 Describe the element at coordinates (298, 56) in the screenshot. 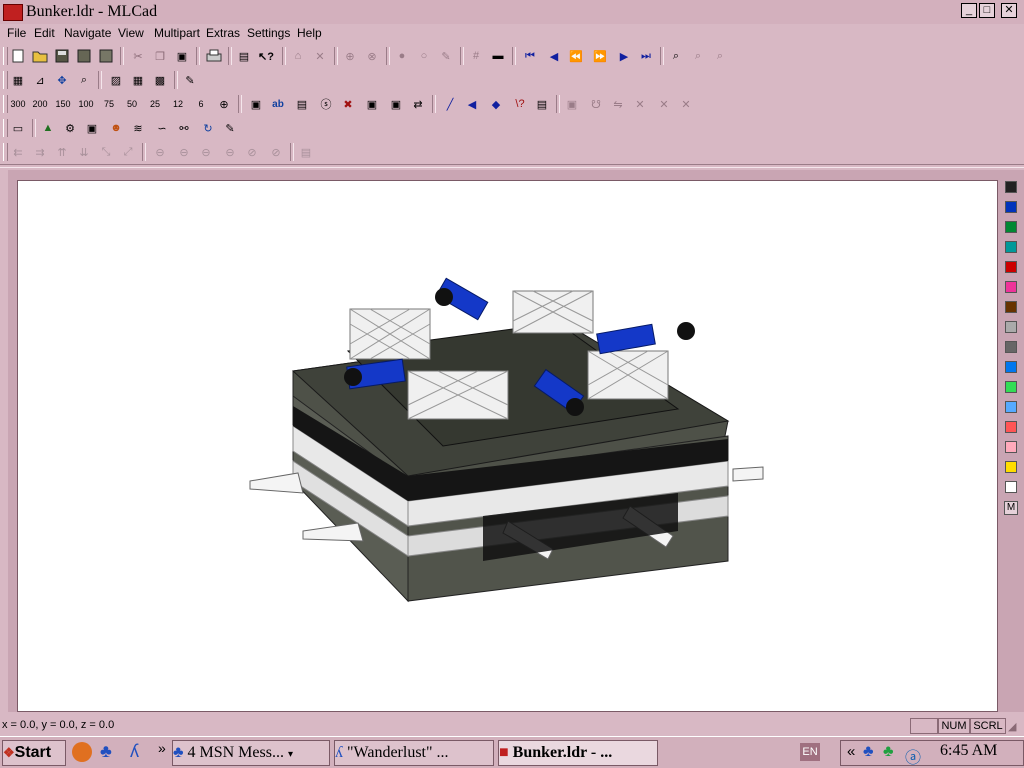

I see `lock-icon: ⌂` at that location.